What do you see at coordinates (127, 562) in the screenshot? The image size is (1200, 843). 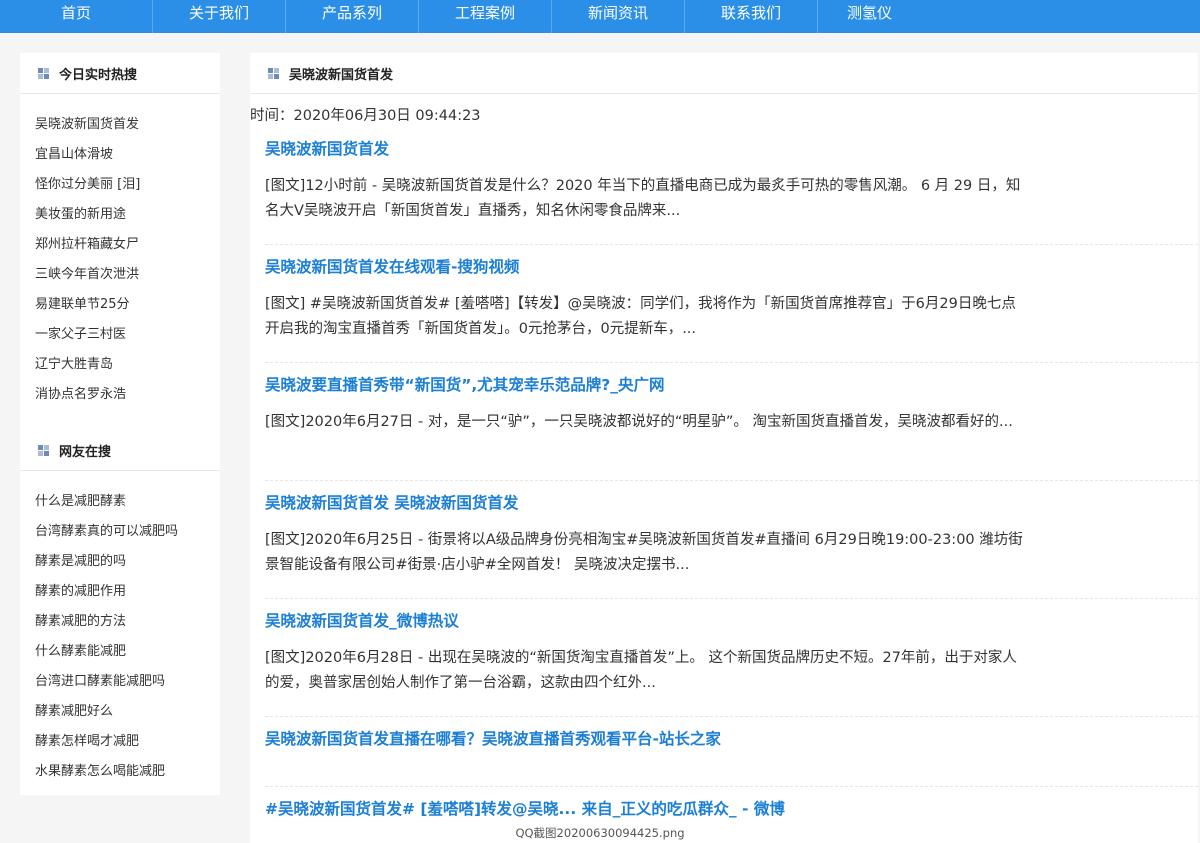 I see `user-search-item: 酵素是减肥的吗` at bounding box center [127, 562].